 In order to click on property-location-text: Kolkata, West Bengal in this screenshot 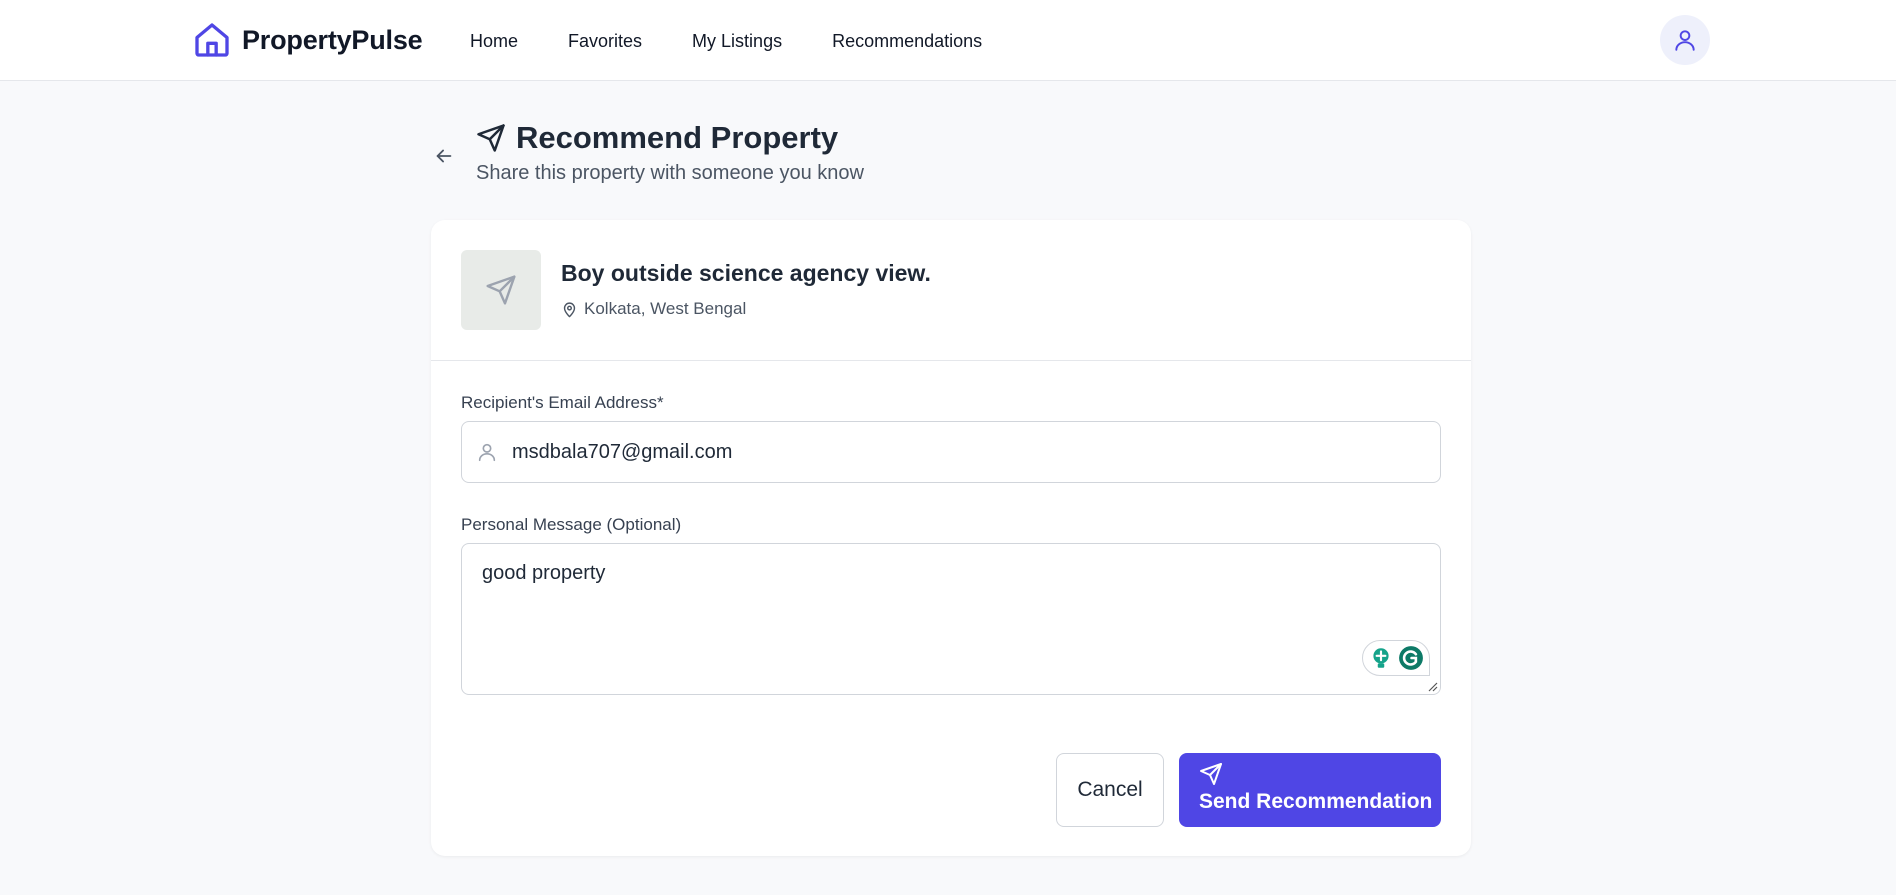, I will do `click(665, 308)`.